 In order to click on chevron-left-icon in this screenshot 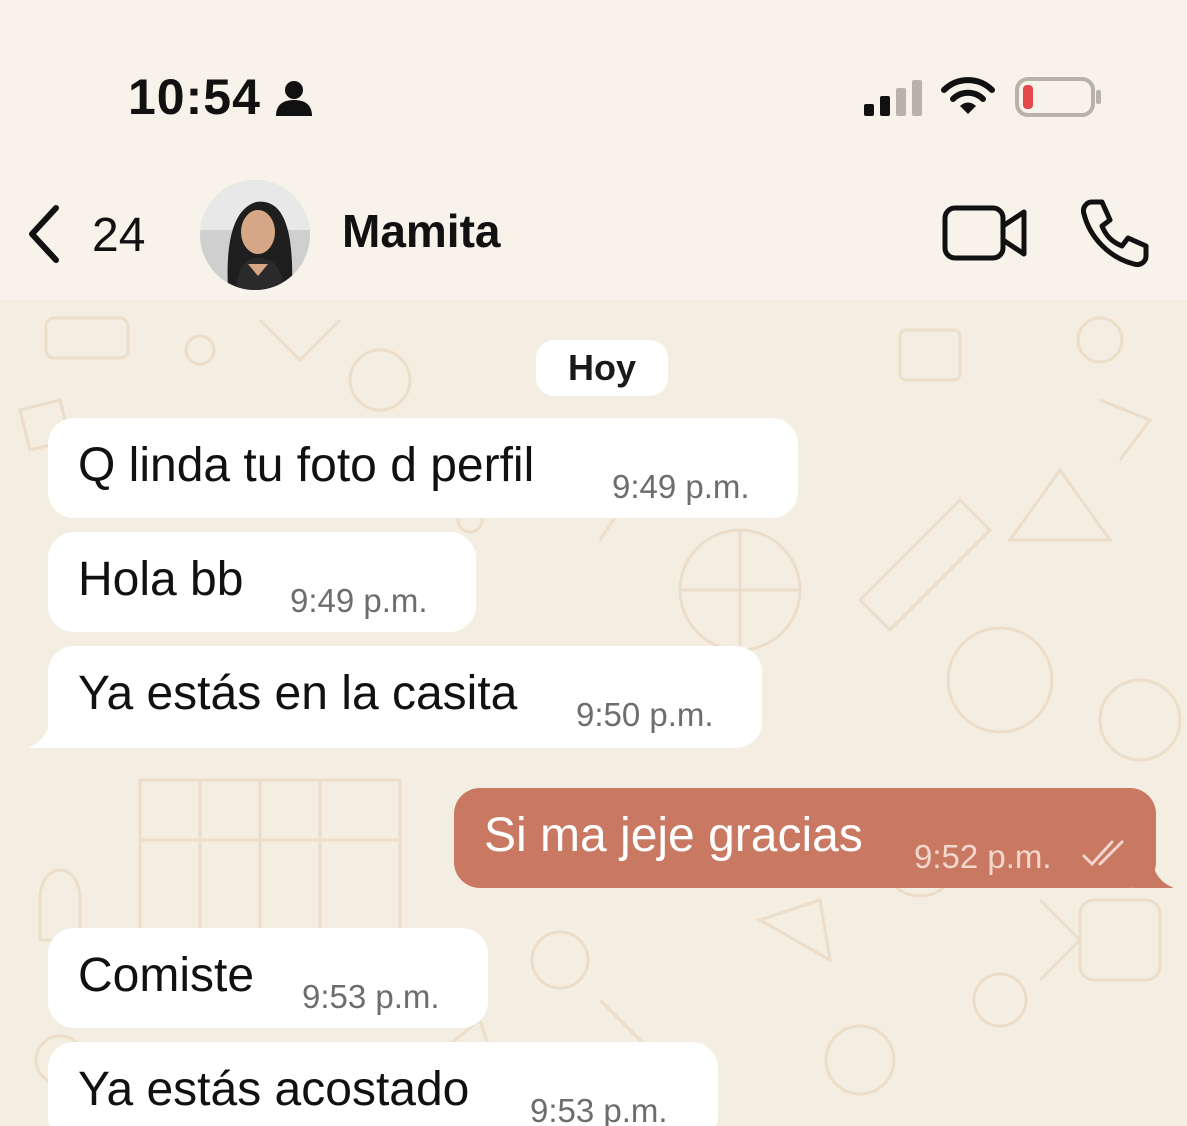, I will do `click(44, 234)`.